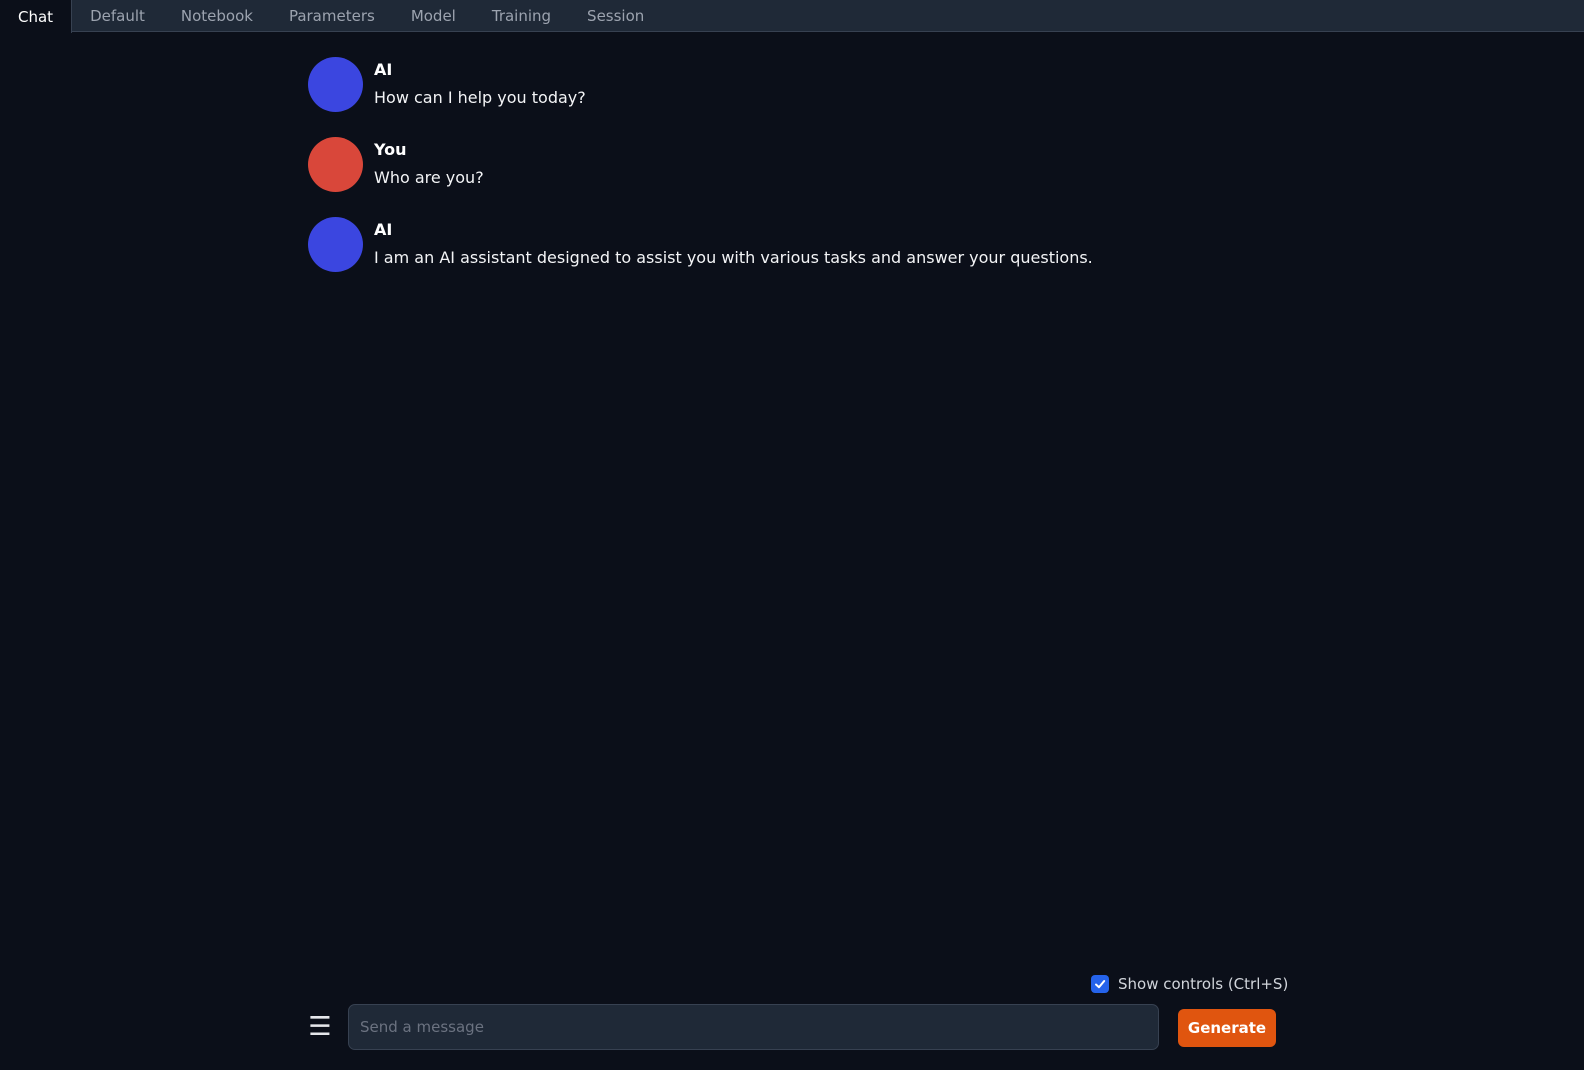  What do you see at coordinates (480, 82) in the screenshot?
I see `message-body: AI How can I help you today?` at bounding box center [480, 82].